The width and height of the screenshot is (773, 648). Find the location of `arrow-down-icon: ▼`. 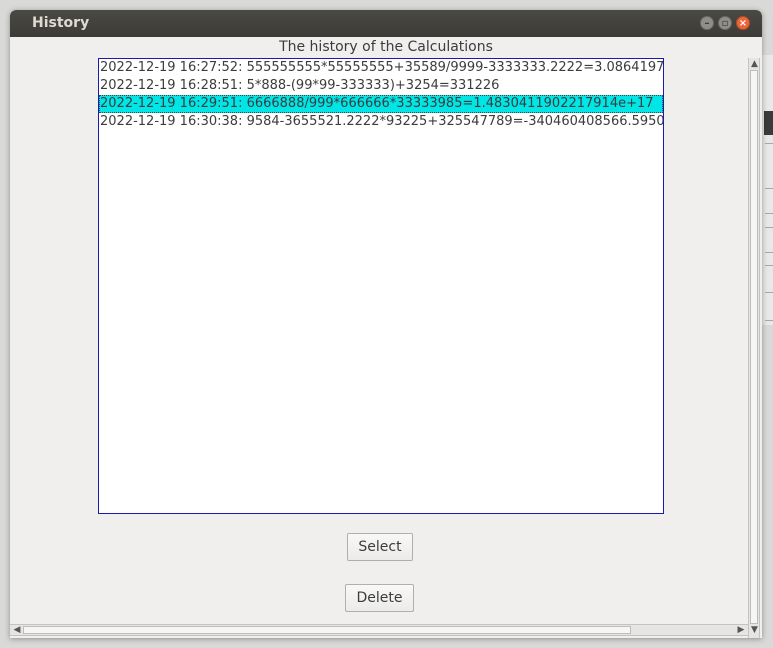

arrow-down-icon: ▼ is located at coordinates (754, 630).